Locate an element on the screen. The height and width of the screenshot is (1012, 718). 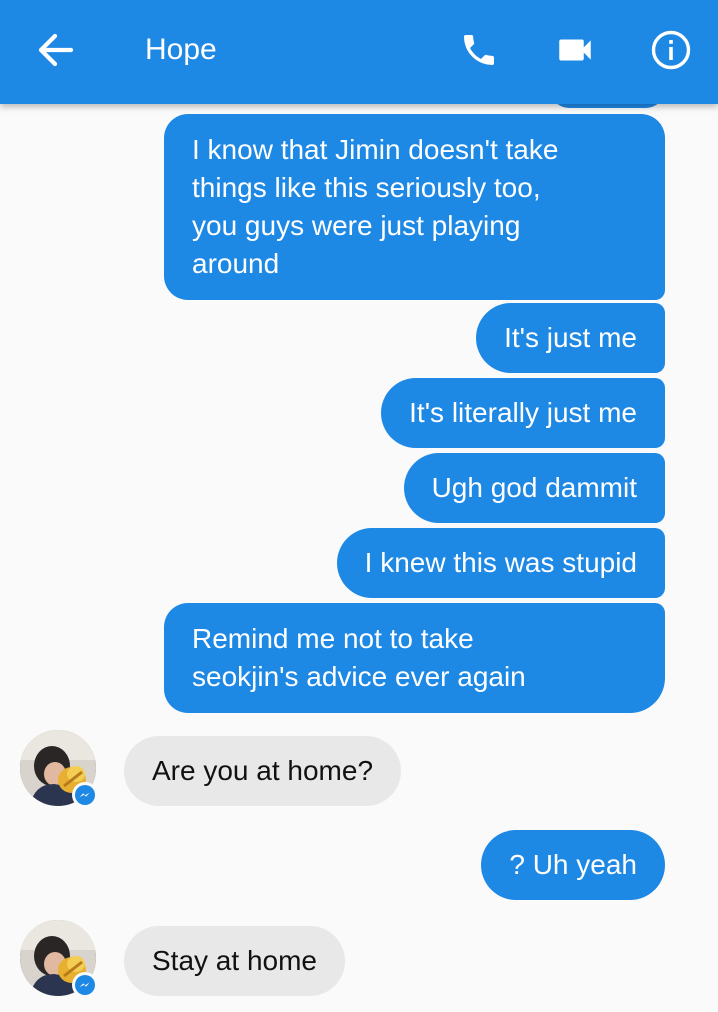
conversation-title: Hope is located at coordinates (181, 50).